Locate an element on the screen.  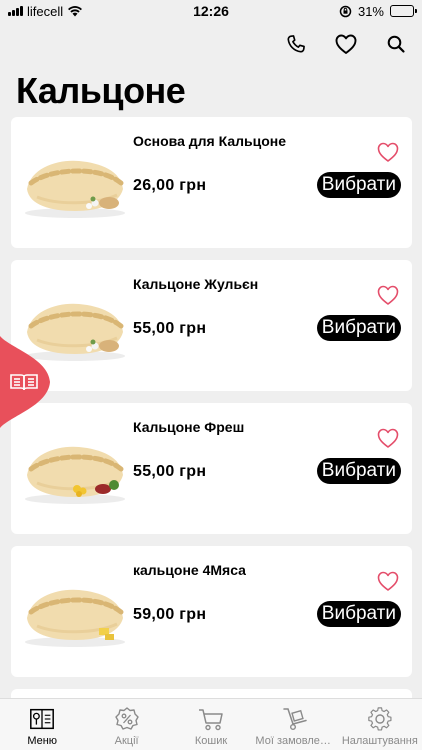
gear-icon is located at coordinates (380, 719).